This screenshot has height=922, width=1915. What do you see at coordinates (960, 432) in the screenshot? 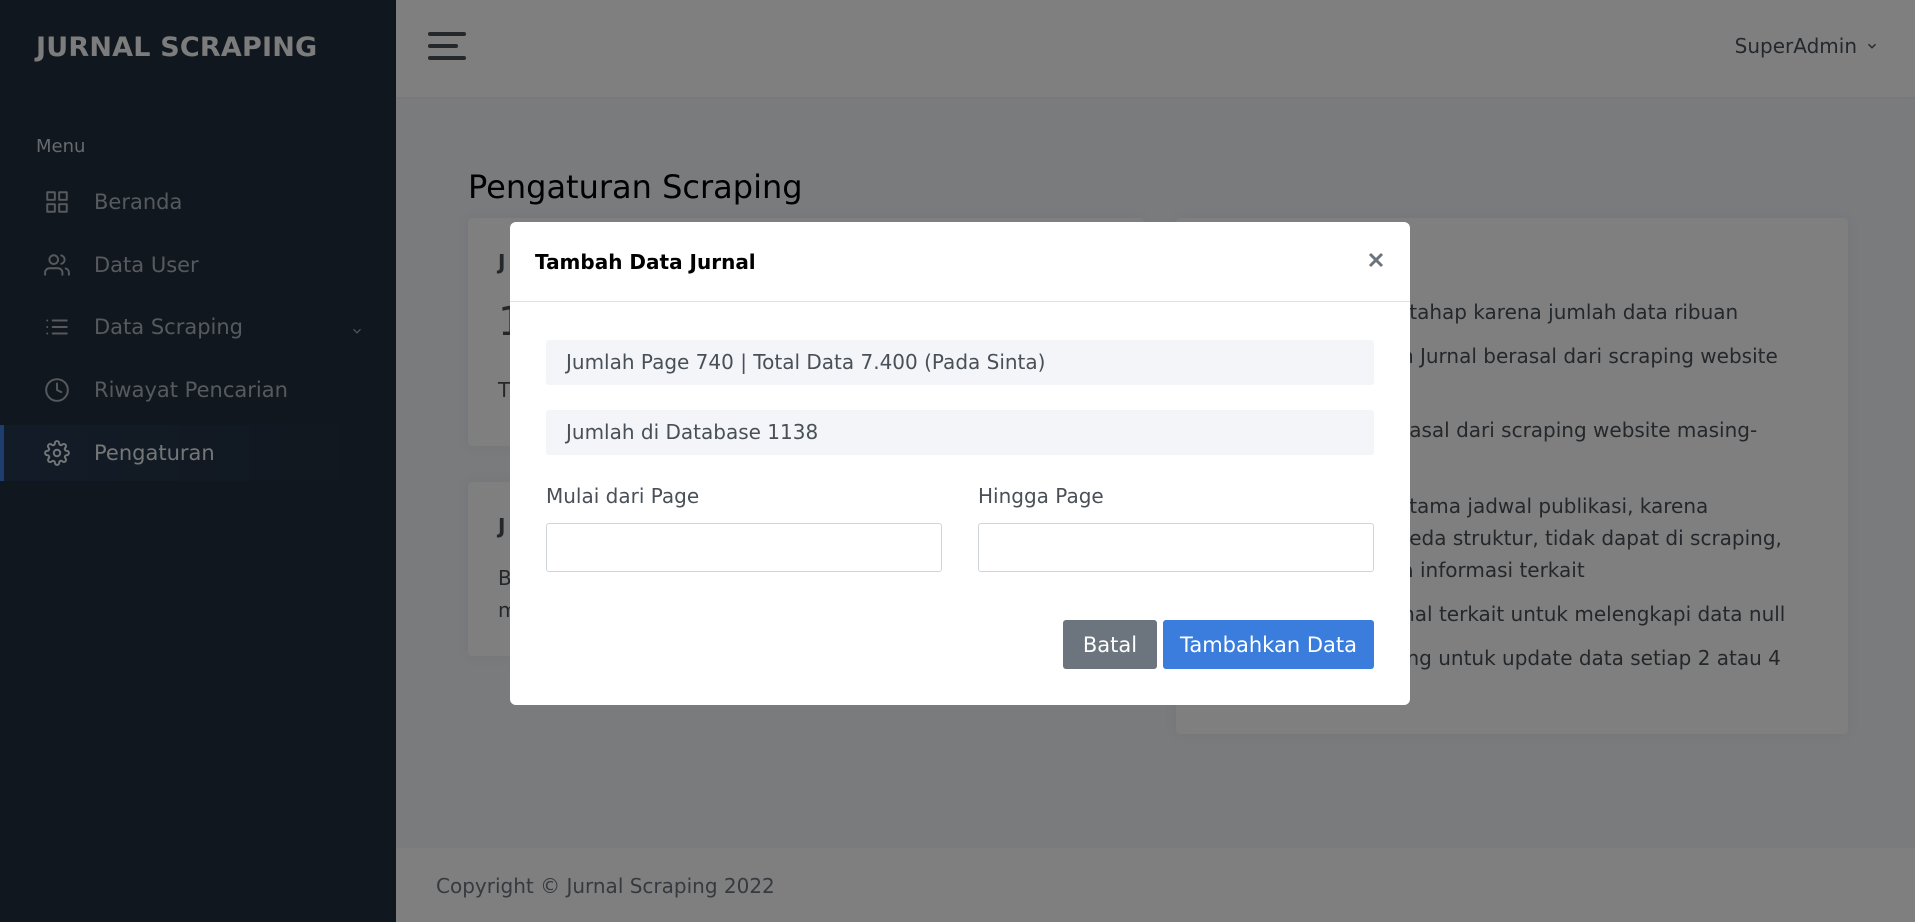
I see `database-count-info: Jumlah di Database 1138` at bounding box center [960, 432].